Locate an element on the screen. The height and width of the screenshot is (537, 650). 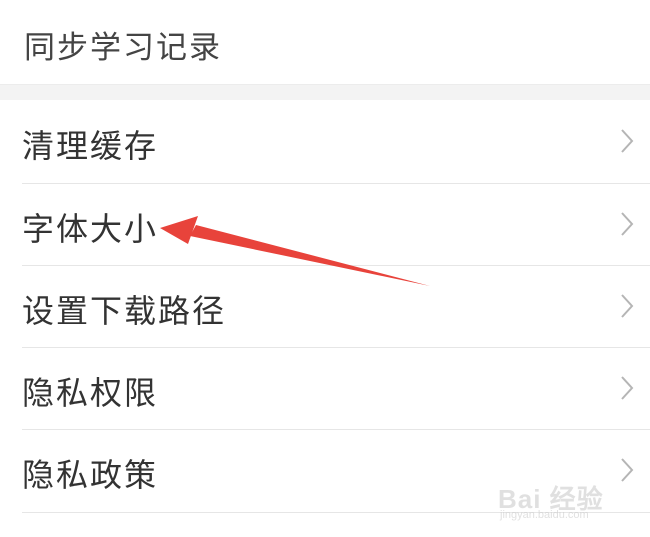
watermark-sub: jingyan.baidu.com is located at coordinates (544, 515).